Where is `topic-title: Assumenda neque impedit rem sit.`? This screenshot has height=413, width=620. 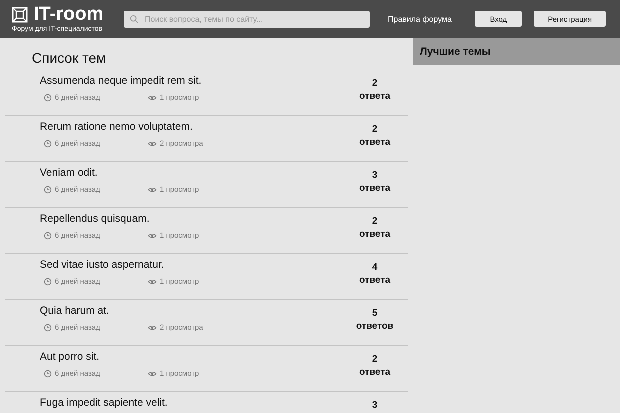 topic-title: Assumenda neque impedit rem sit. is located at coordinates (191, 81).